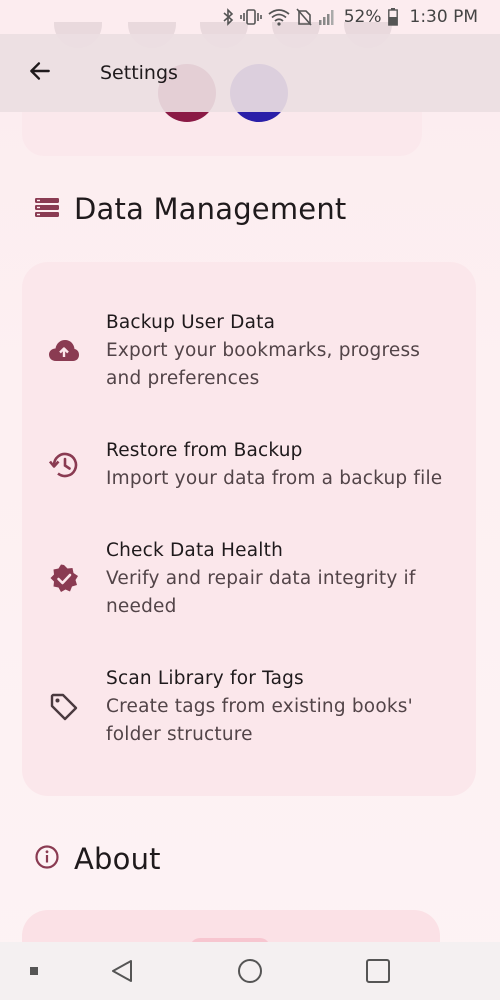 The image size is (500, 1000). I want to click on section-header-data-management: Data Management, so click(190, 209).